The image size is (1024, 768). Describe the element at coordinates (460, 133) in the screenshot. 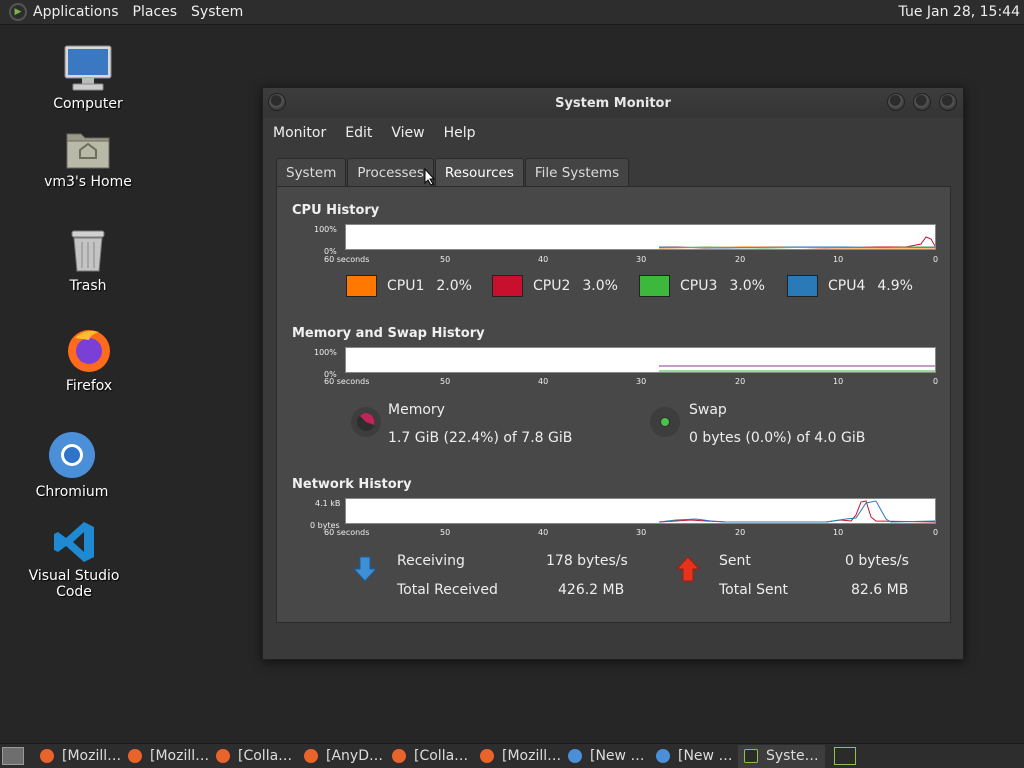

I see `menu-help: Help` at that location.